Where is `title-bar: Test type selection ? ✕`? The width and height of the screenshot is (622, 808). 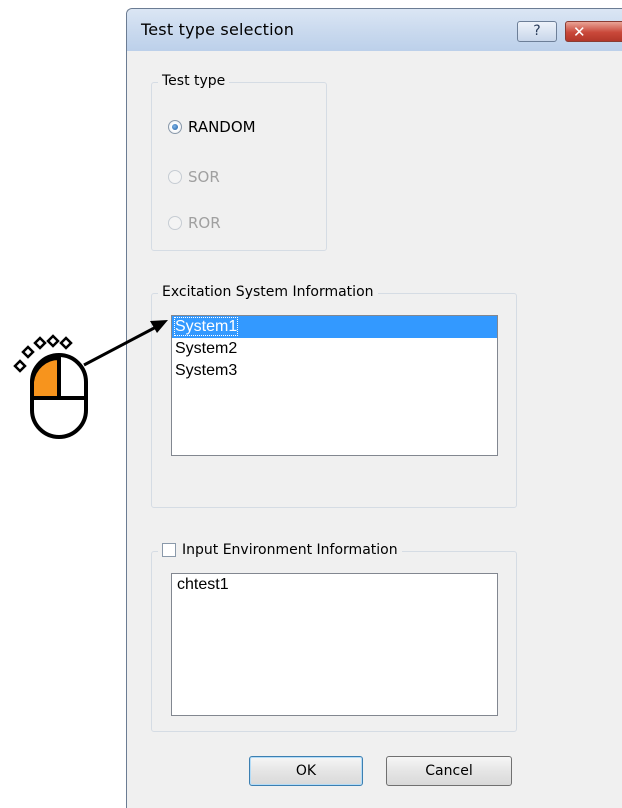
title-bar: Test type selection ? ✕ is located at coordinates (374, 30).